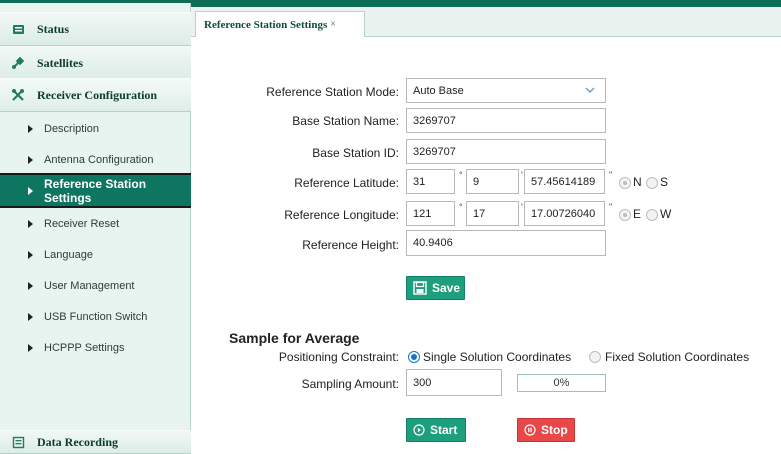 The width and height of the screenshot is (781, 454). I want to click on sidebar-category-status: Status, so click(95, 29).